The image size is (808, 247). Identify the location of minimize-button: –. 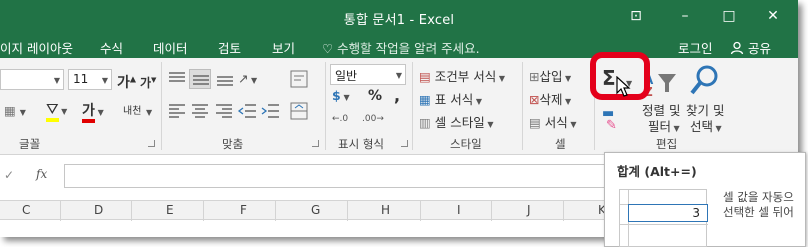
(685, 16).